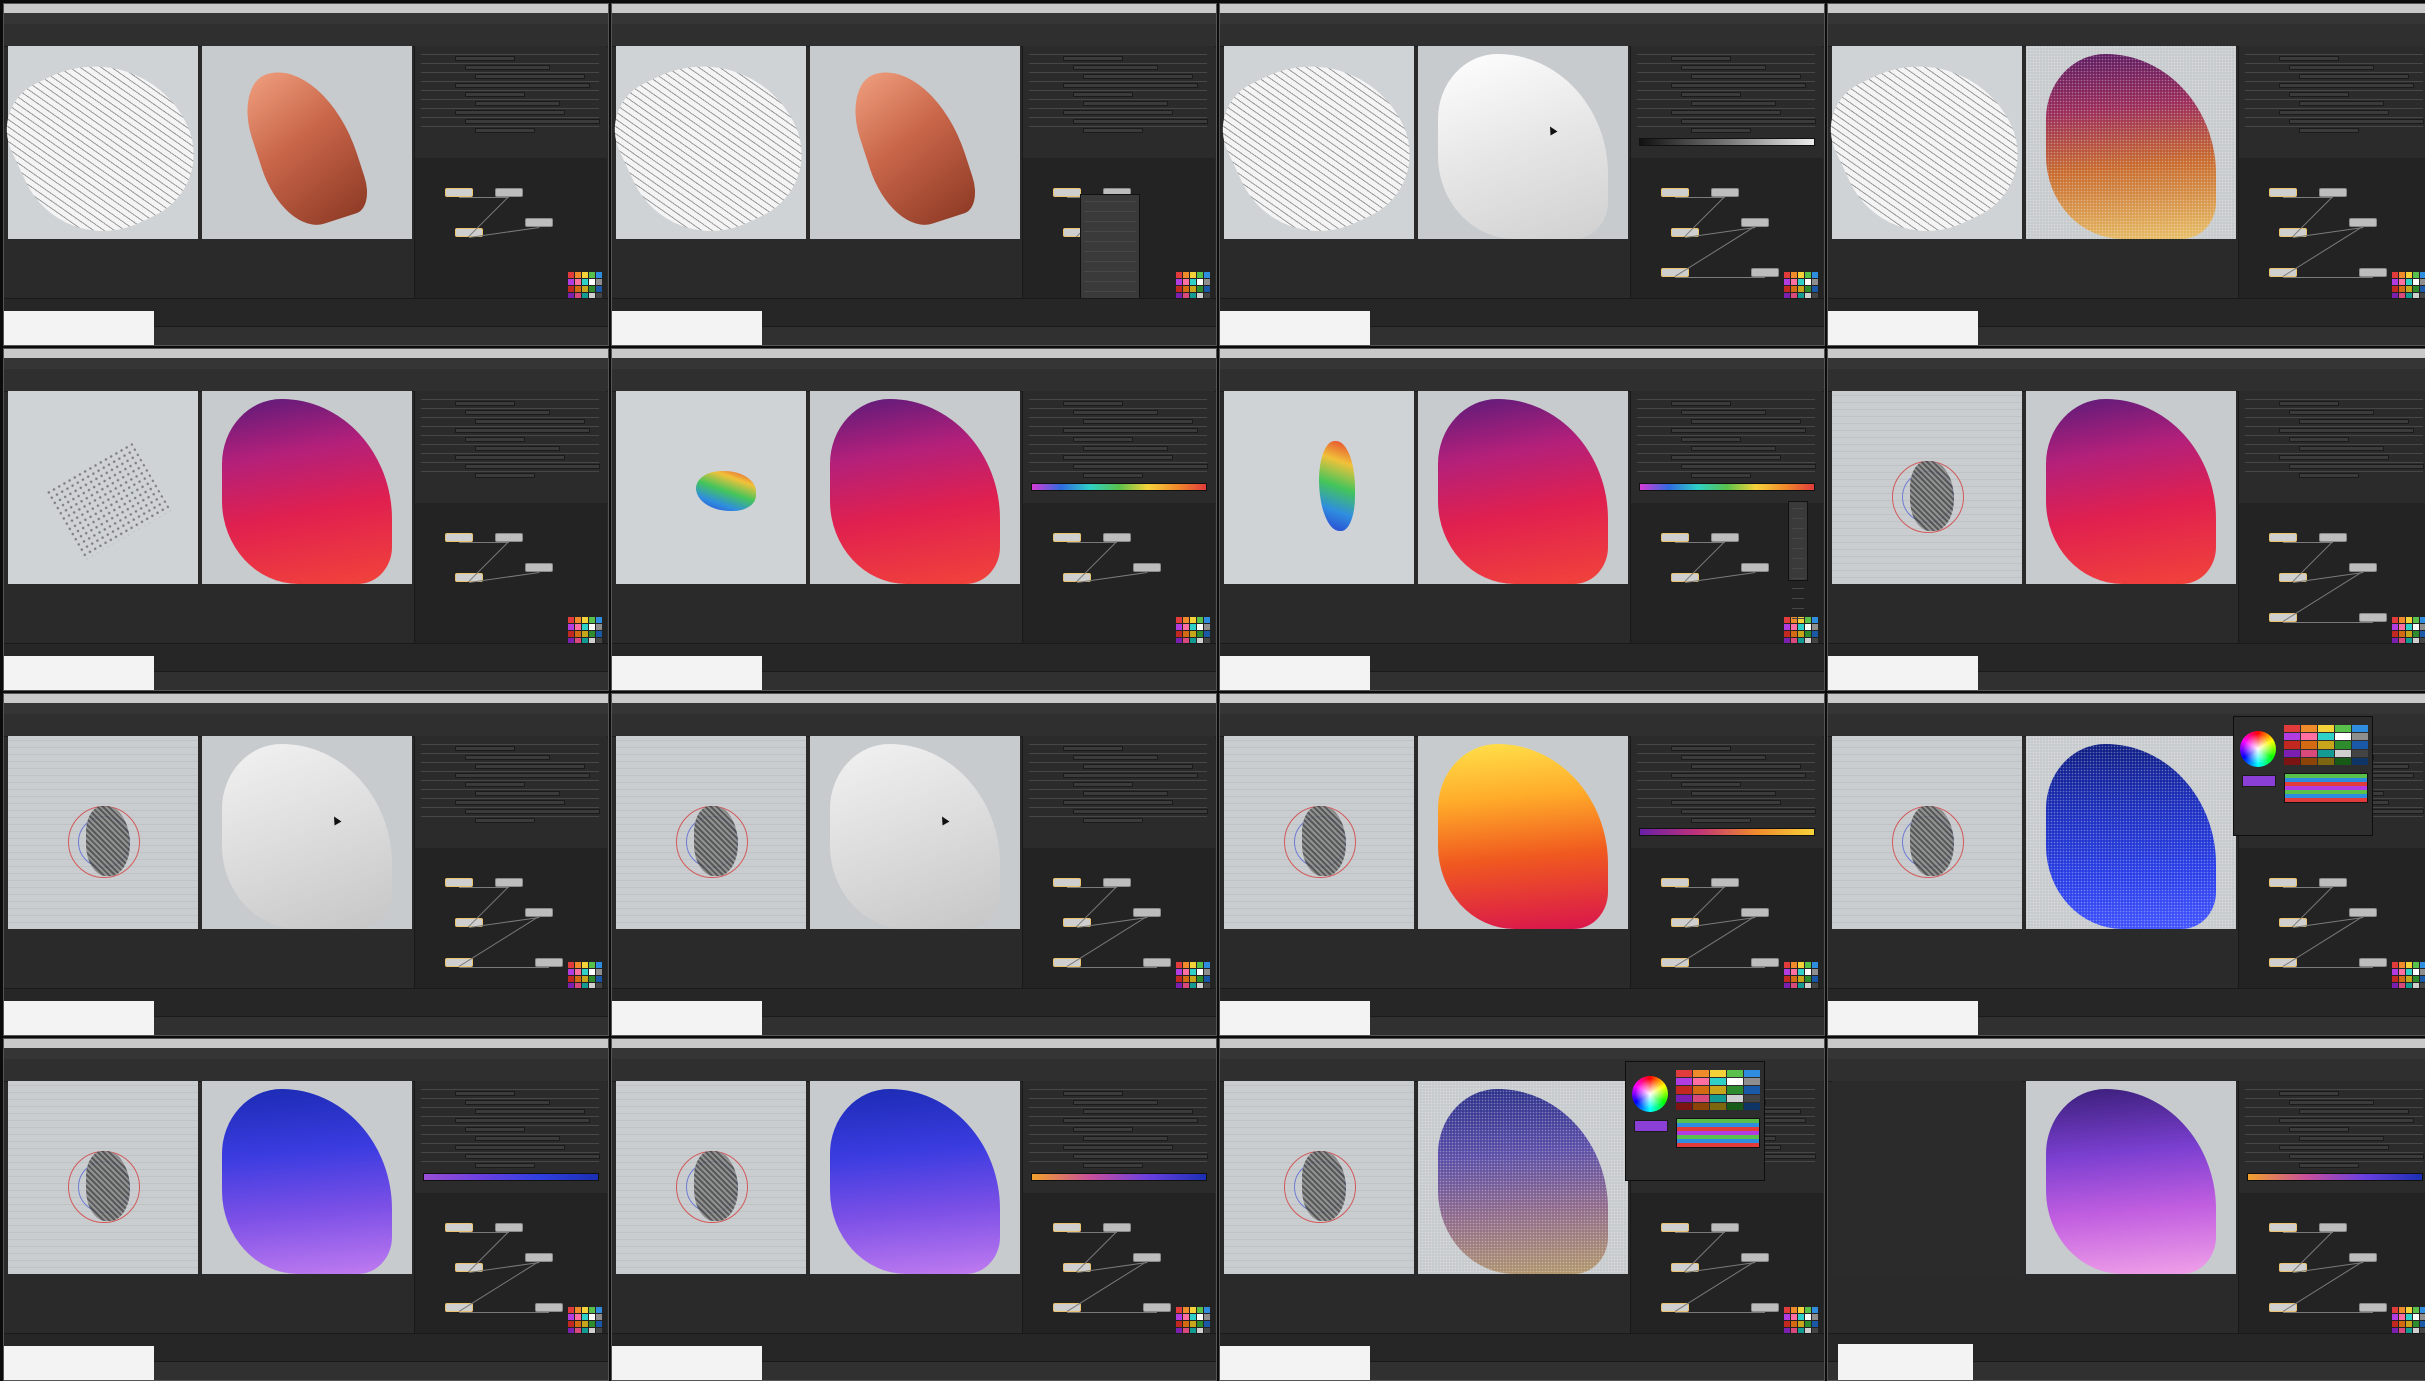  Describe the element at coordinates (1650, 1094) in the screenshot. I see `color-wheel` at that location.